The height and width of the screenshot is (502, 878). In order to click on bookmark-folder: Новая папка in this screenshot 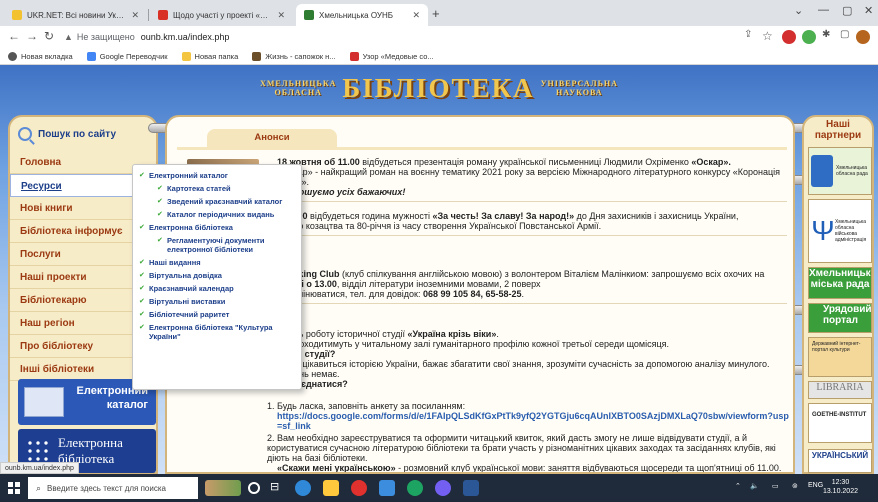, I will do `click(210, 56)`.